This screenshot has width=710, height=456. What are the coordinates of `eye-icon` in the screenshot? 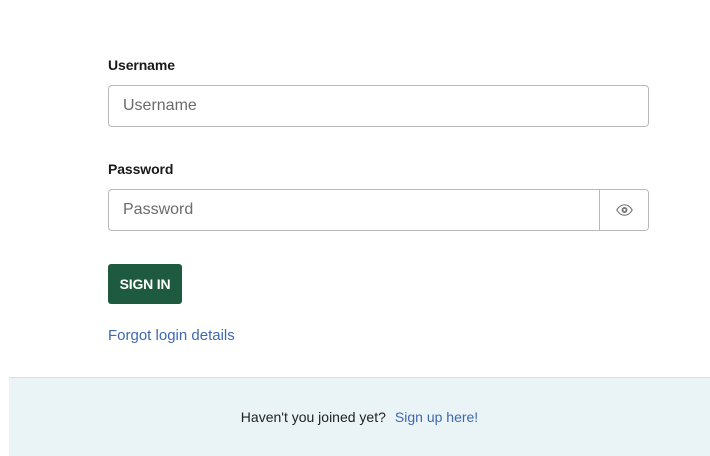 It's located at (624, 210).